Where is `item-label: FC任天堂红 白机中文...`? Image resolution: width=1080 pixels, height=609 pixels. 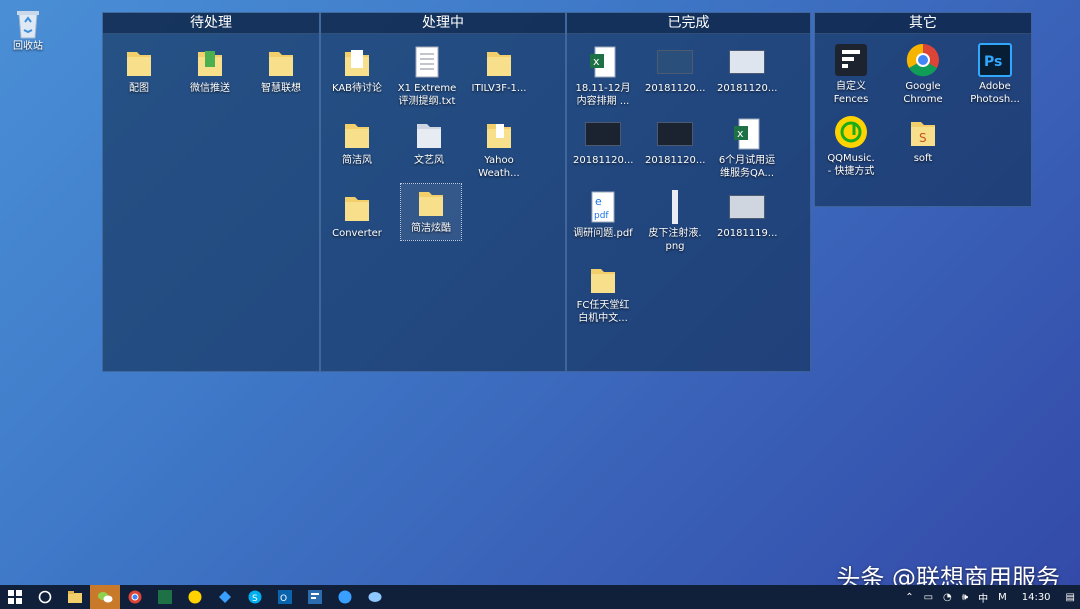 item-label: FC任天堂红 白机中文... is located at coordinates (603, 312).